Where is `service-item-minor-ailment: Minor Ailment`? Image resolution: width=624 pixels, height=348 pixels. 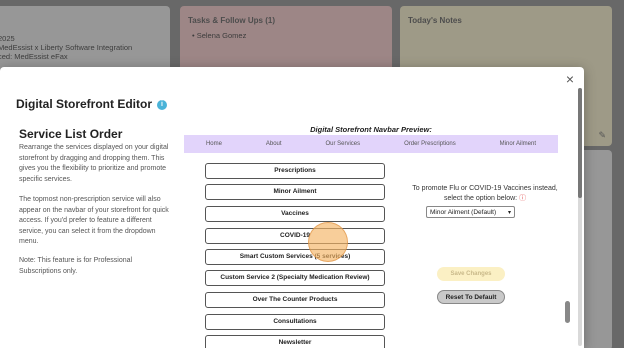 service-item-minor-ailment: Minor Ailment is located at coordinates (295, 192).